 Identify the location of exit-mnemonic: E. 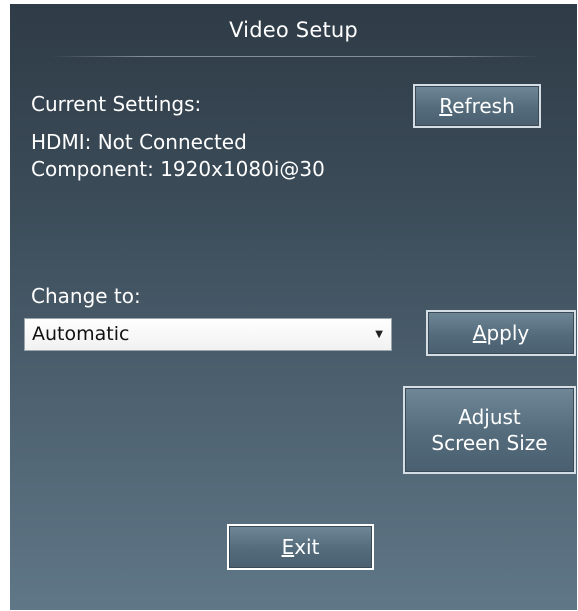
(288, 547).